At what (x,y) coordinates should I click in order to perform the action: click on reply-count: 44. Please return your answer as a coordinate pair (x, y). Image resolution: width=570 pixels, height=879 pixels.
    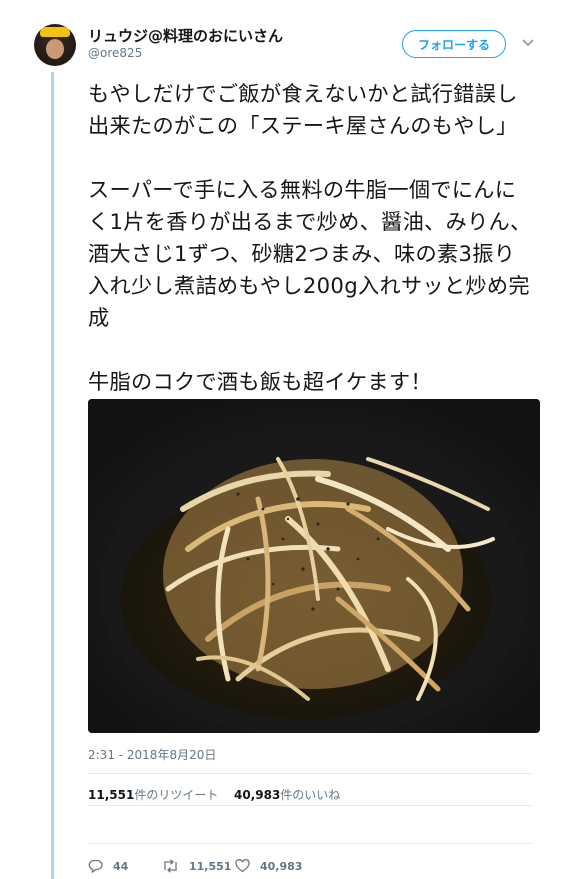
    Looking at the image, I should click on (121, 866).